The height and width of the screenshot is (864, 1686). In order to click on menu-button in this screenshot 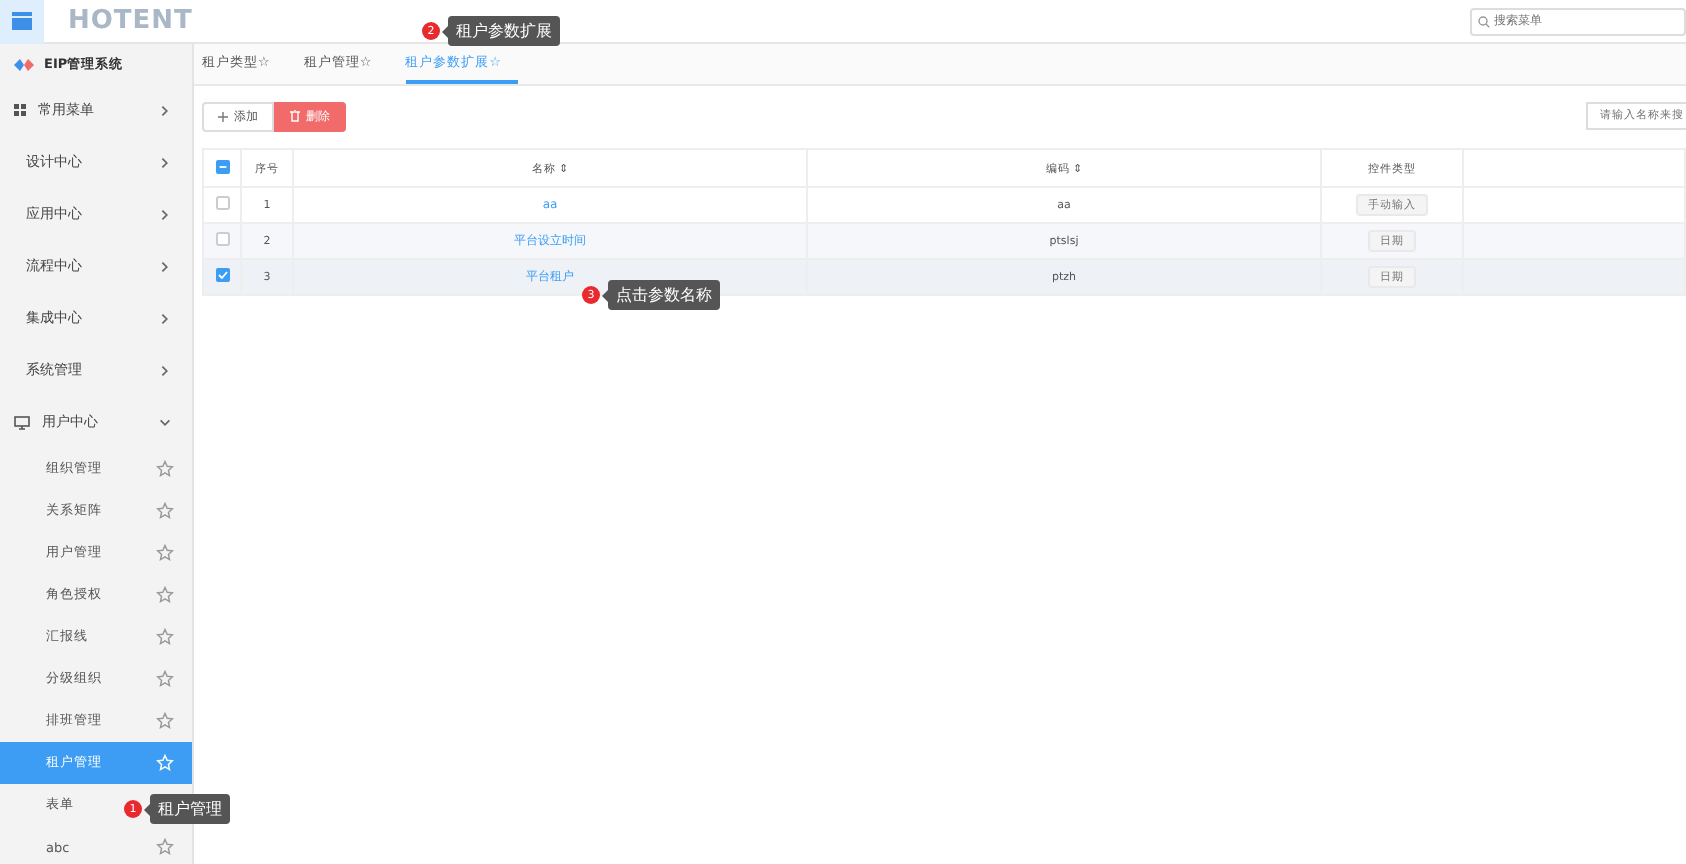, I will do `click(22, 21)`.